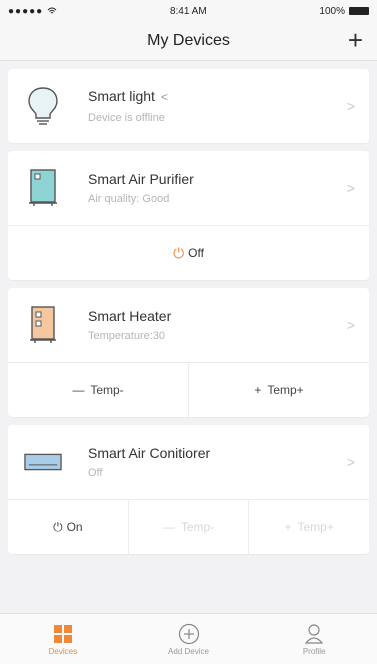 The width and height of the screenshot is (377, 664). What do you see at coordinates (74, 527) in the screenshot?
I see `power-on-label: On` at bounding box center [74, 527].